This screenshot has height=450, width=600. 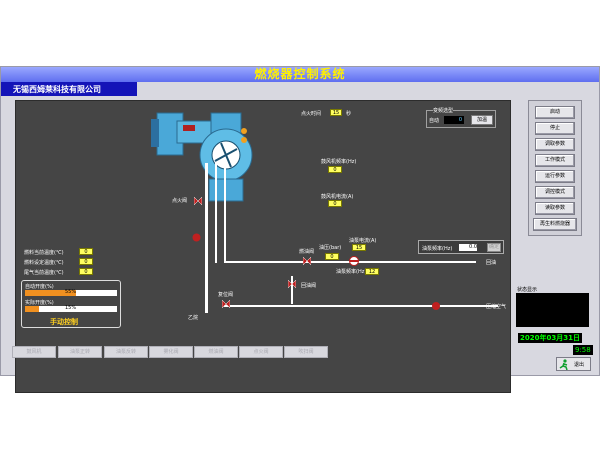 What do you see at coordinates (361, 306) in the screenshot?
I see `pipe-air-line` at bounding box center [361, 306].